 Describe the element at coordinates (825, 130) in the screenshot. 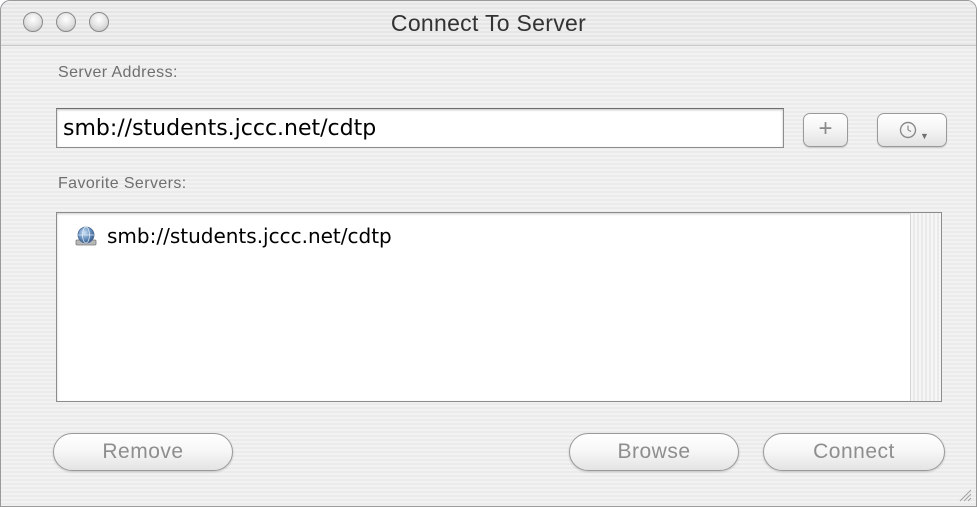

I see `add-favorite-button: +` at that location.